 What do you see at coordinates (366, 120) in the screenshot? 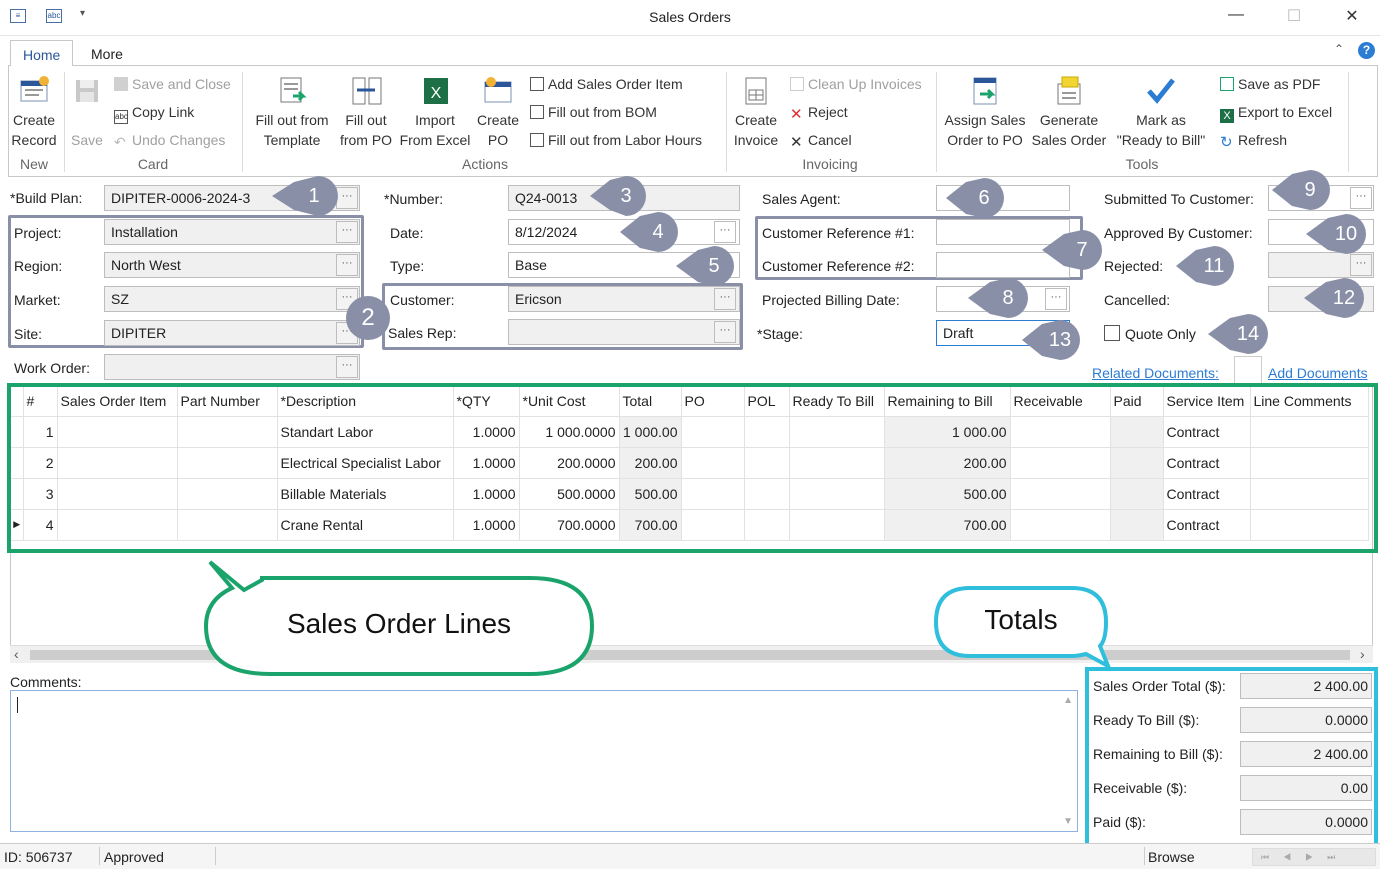
I see `fill-po-line1: Fill out` at bounding box center [366, 120].